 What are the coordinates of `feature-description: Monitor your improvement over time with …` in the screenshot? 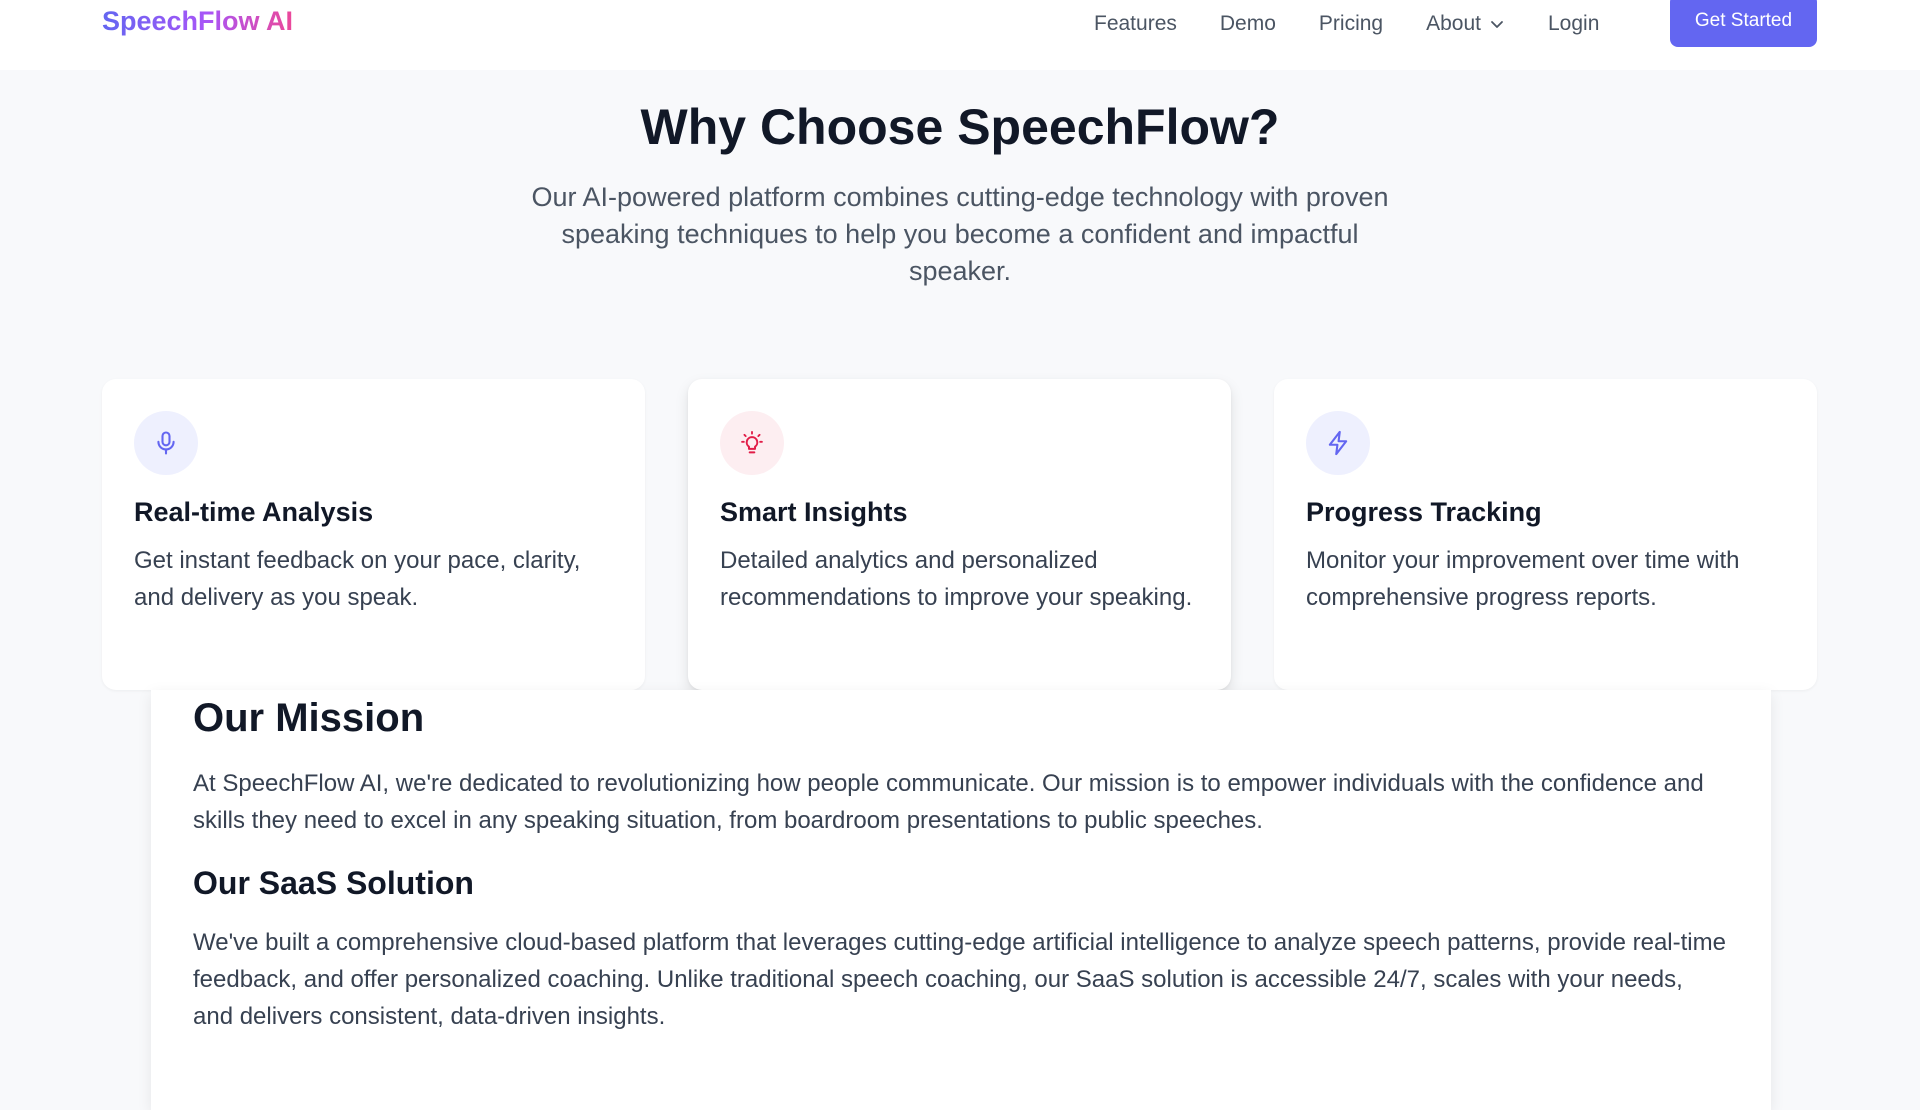 It's located at (1523, 579).